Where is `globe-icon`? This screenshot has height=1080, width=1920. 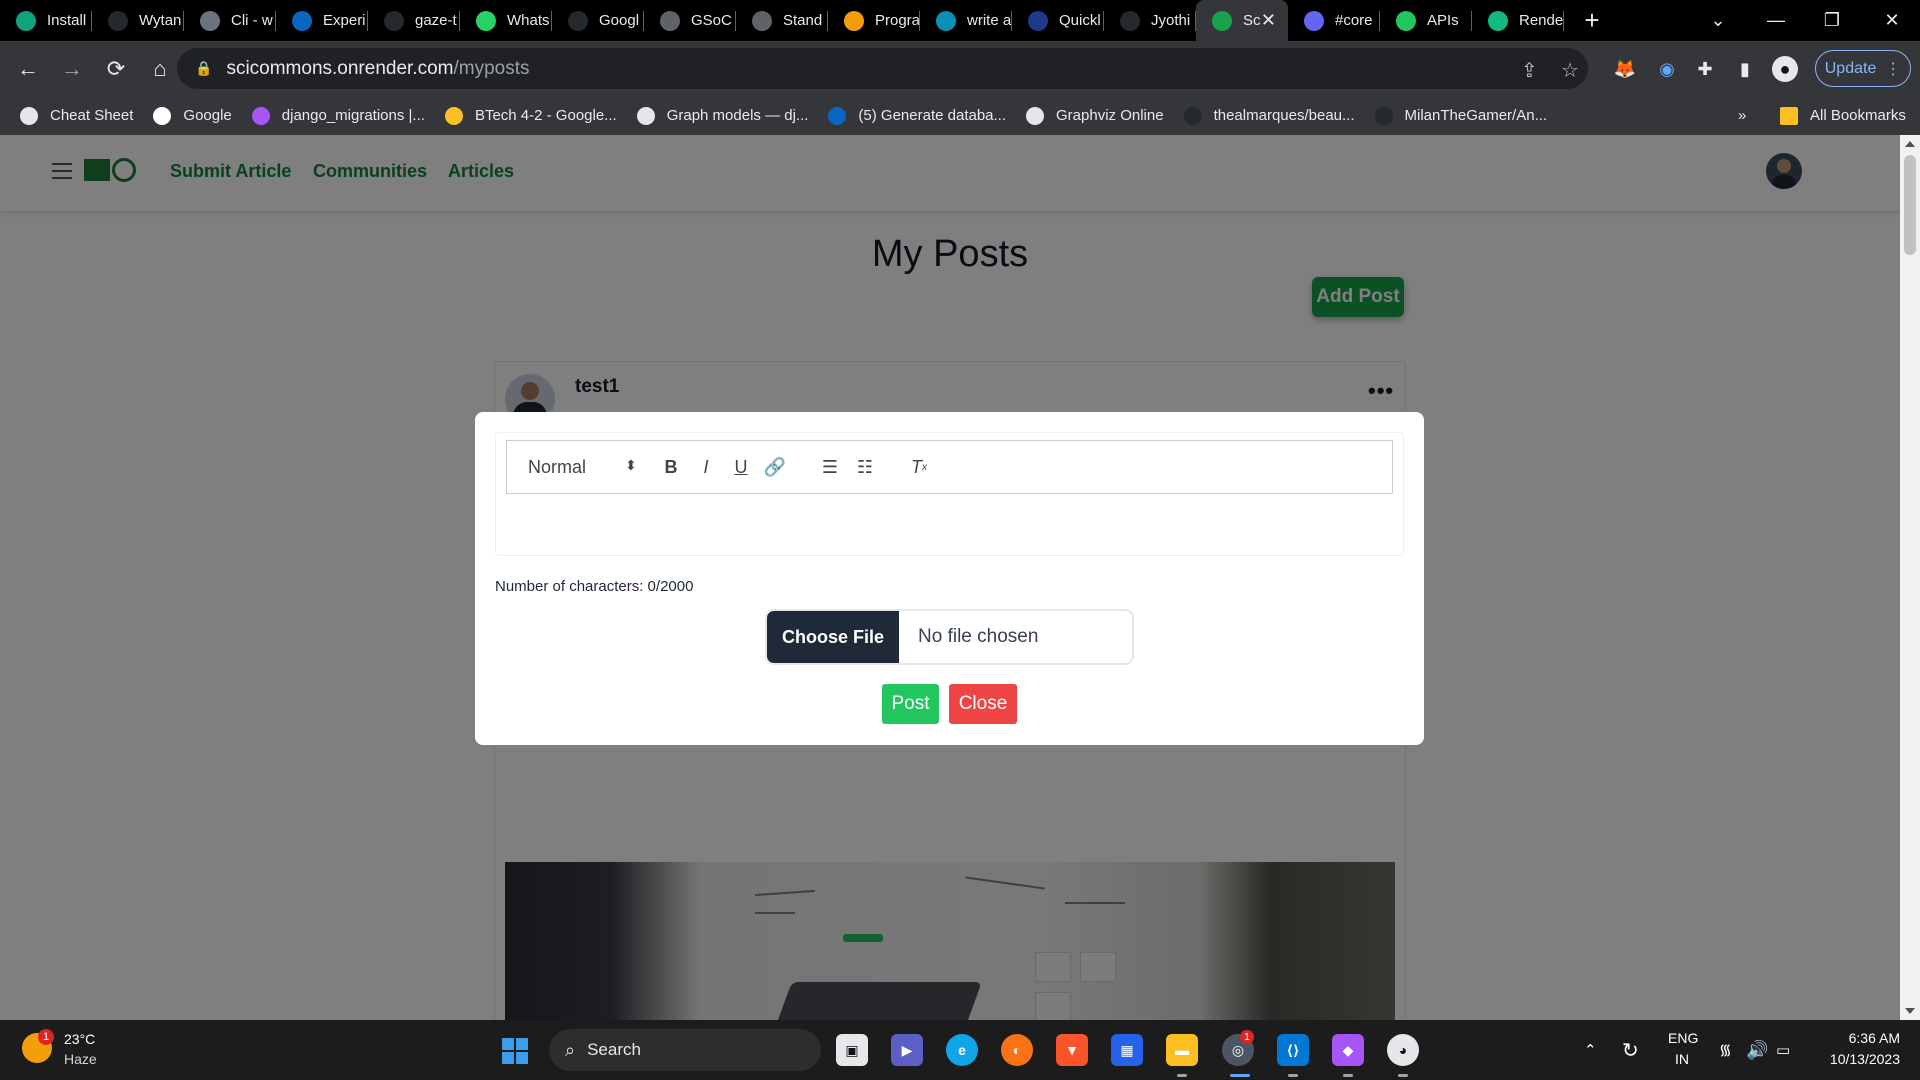 globe-icon is located at coordinates (762, 20).